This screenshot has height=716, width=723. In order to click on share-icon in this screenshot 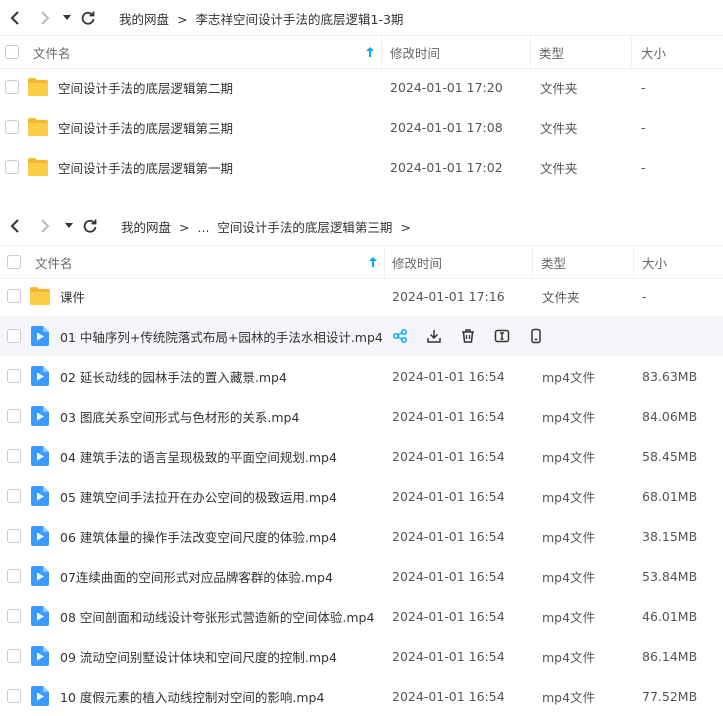, I will do `click(400, 336)`.